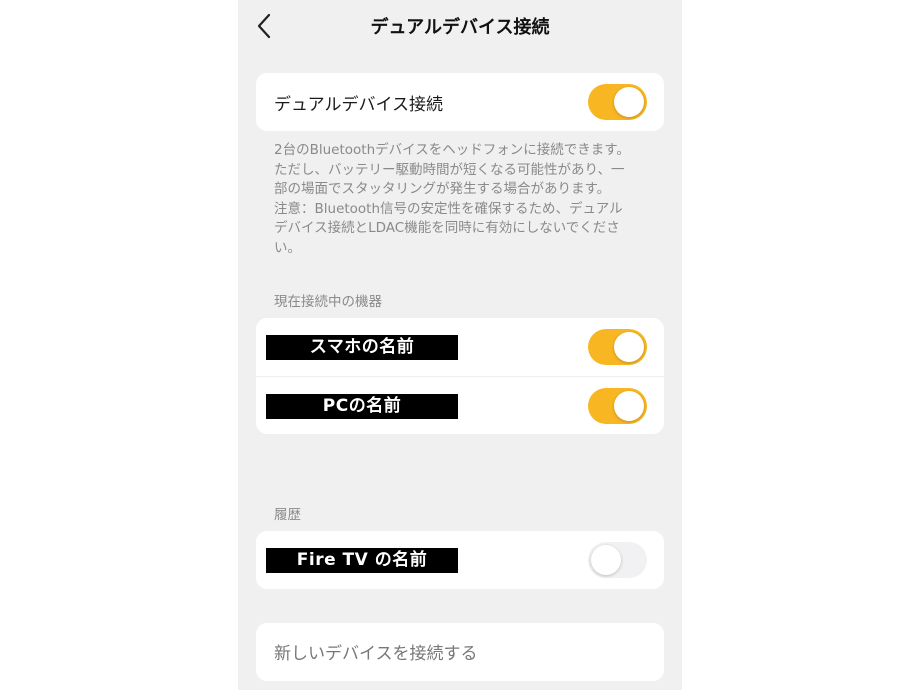 This screenshot has width=920, height=690. What do you see at coordinates (287, 515) in the screenshot?
I see `history-section-label: 履歴` at bounding box center [287, 515].